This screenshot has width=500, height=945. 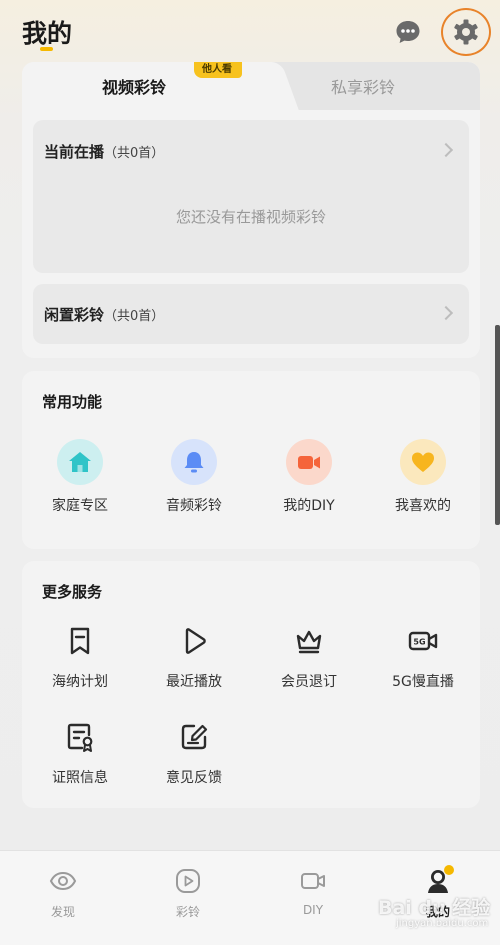 I want to click on service-label: 5G慢直播, so click(x=423, y=682).